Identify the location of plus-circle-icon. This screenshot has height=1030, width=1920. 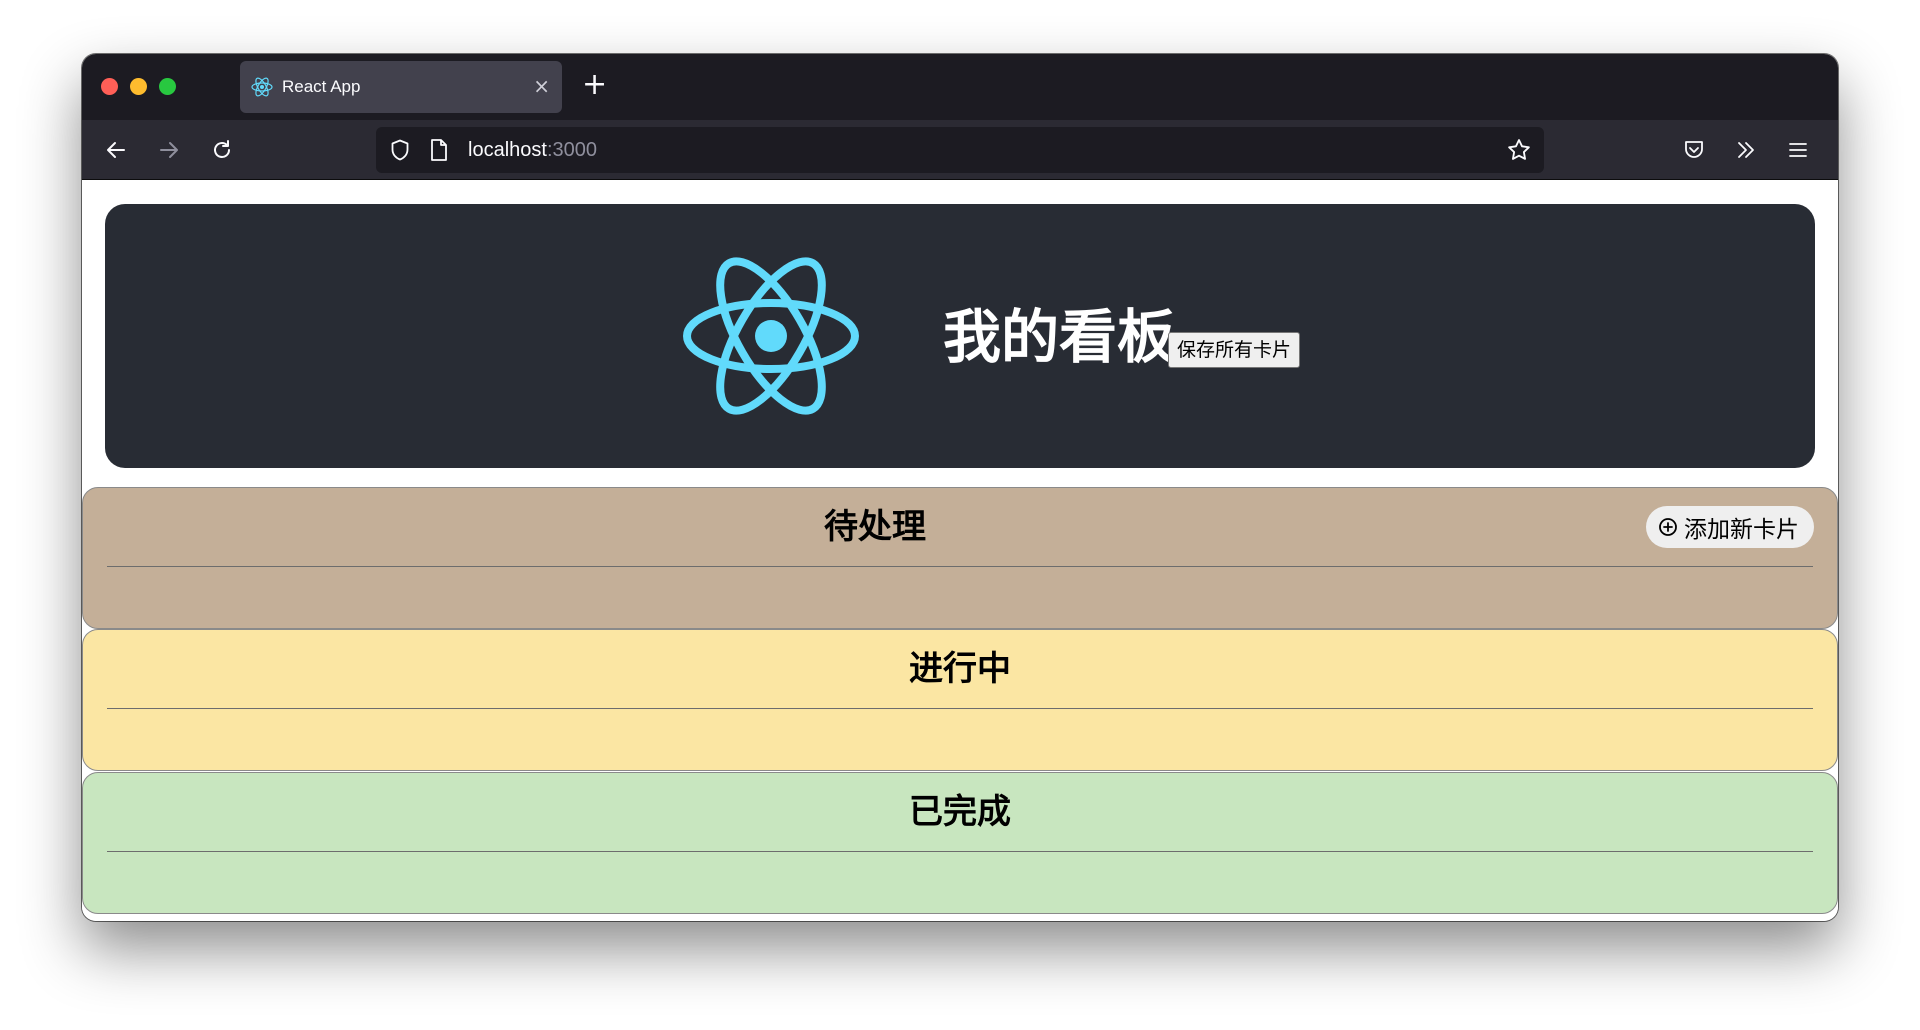
(1668, 527).